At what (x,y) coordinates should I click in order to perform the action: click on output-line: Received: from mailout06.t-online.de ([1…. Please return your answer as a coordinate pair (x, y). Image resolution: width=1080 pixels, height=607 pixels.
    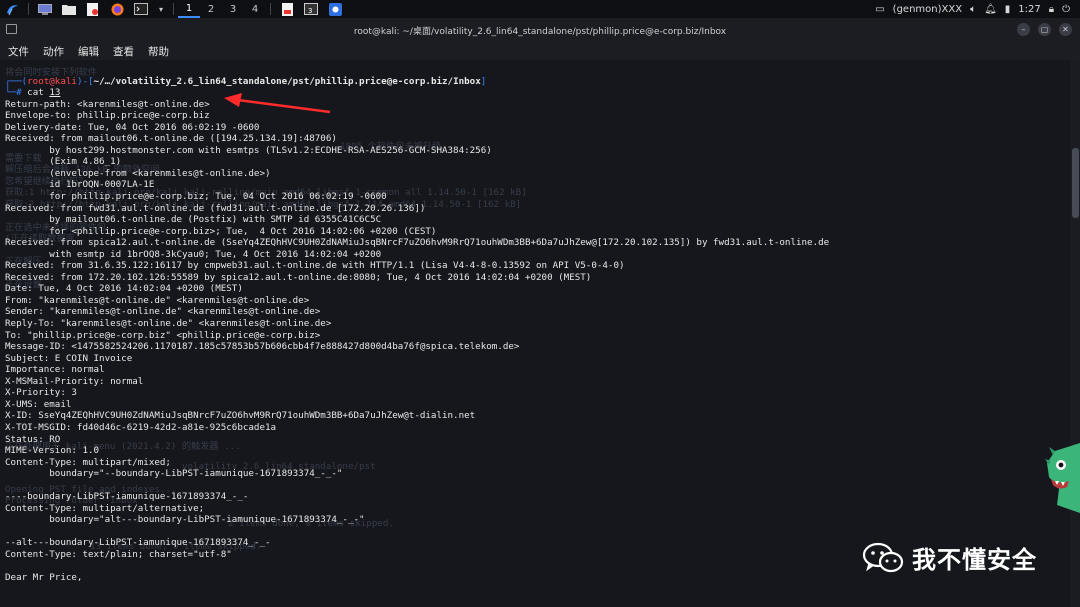
    Looking at the image, I should click on (171, 139).